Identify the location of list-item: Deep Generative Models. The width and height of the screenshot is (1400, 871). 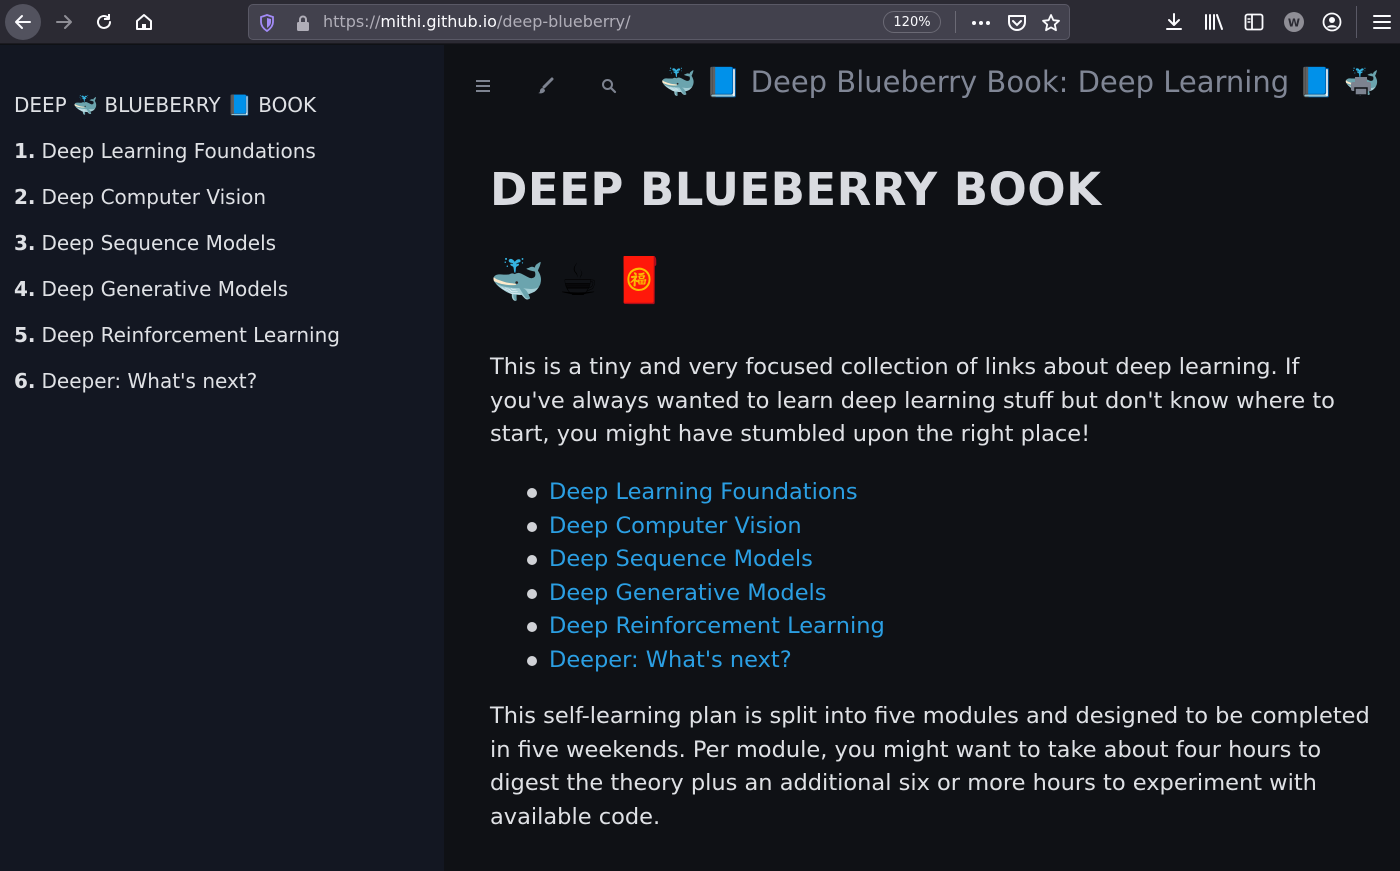
(706, 594).